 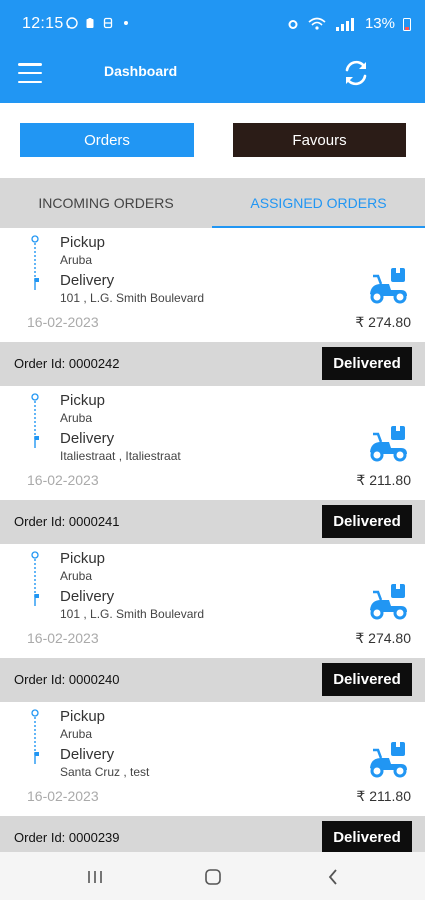 I want to click on orders-button: Orders, so click(x=107, y=140).